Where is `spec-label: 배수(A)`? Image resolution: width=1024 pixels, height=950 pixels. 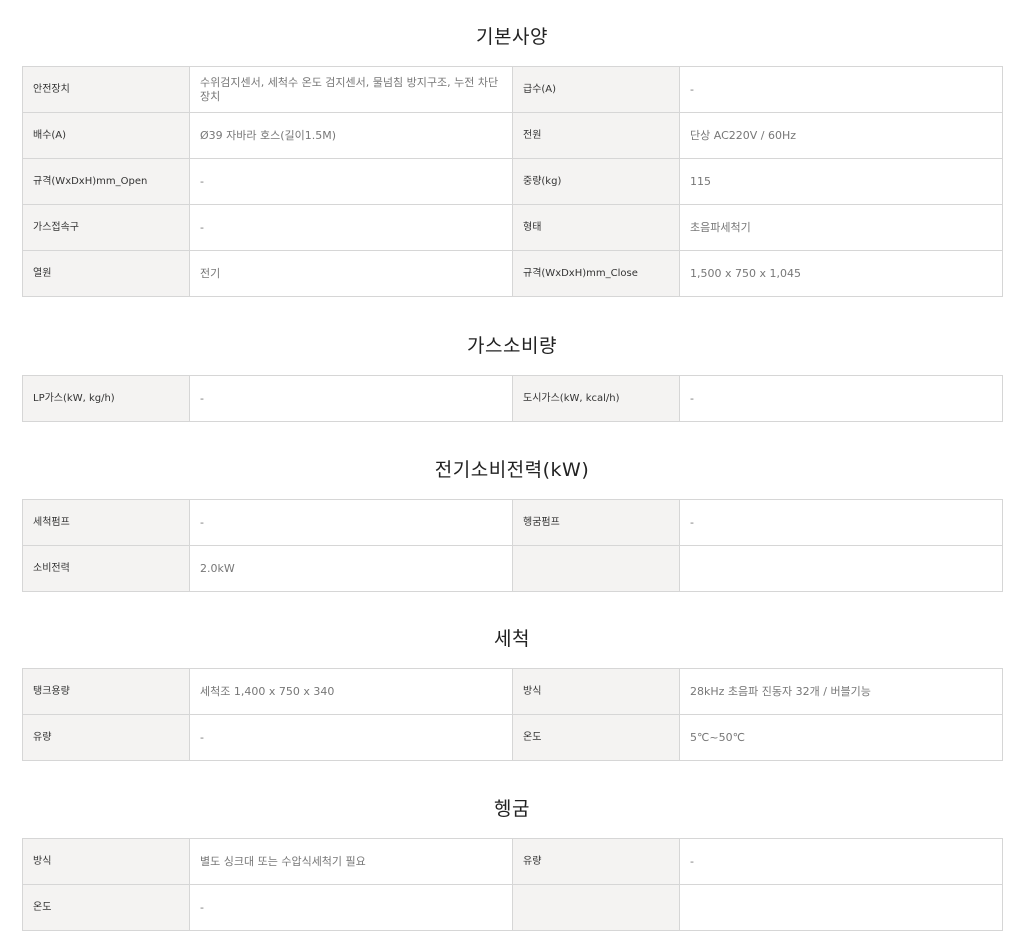 spec-label: 배수(A) is located at coordinates (106, 135).